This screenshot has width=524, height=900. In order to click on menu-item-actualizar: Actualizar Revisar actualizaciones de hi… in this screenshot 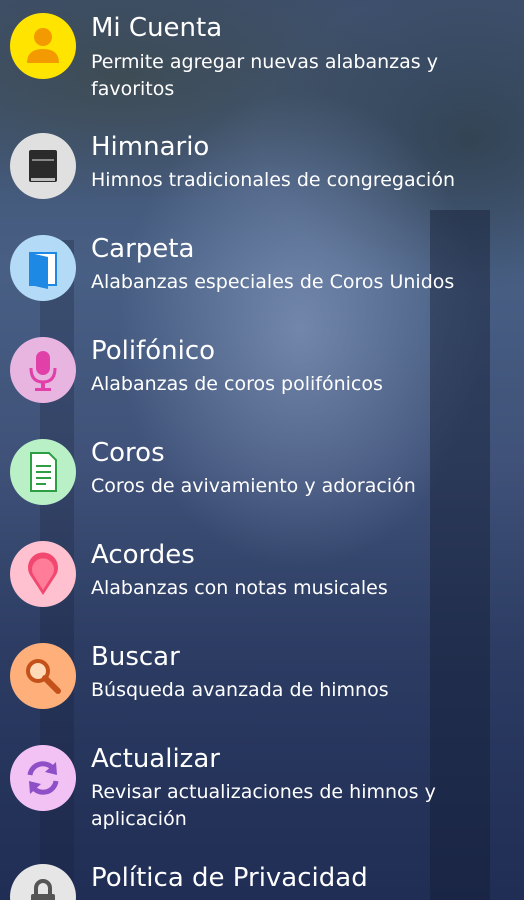, I will do `click(262, 789)`.